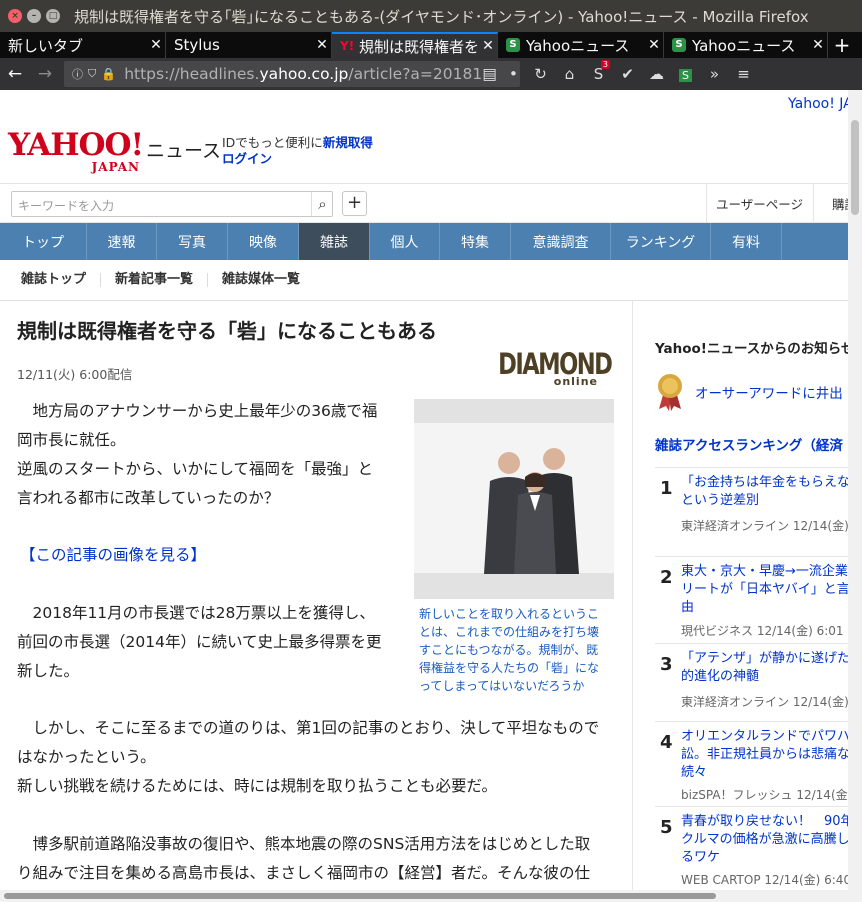 Image resolution: width=862 pixels, height=902 pixels. Describe the element at coordinates (109, 74) in the screenshot. I see `lock-icon: 🔒` at that location.